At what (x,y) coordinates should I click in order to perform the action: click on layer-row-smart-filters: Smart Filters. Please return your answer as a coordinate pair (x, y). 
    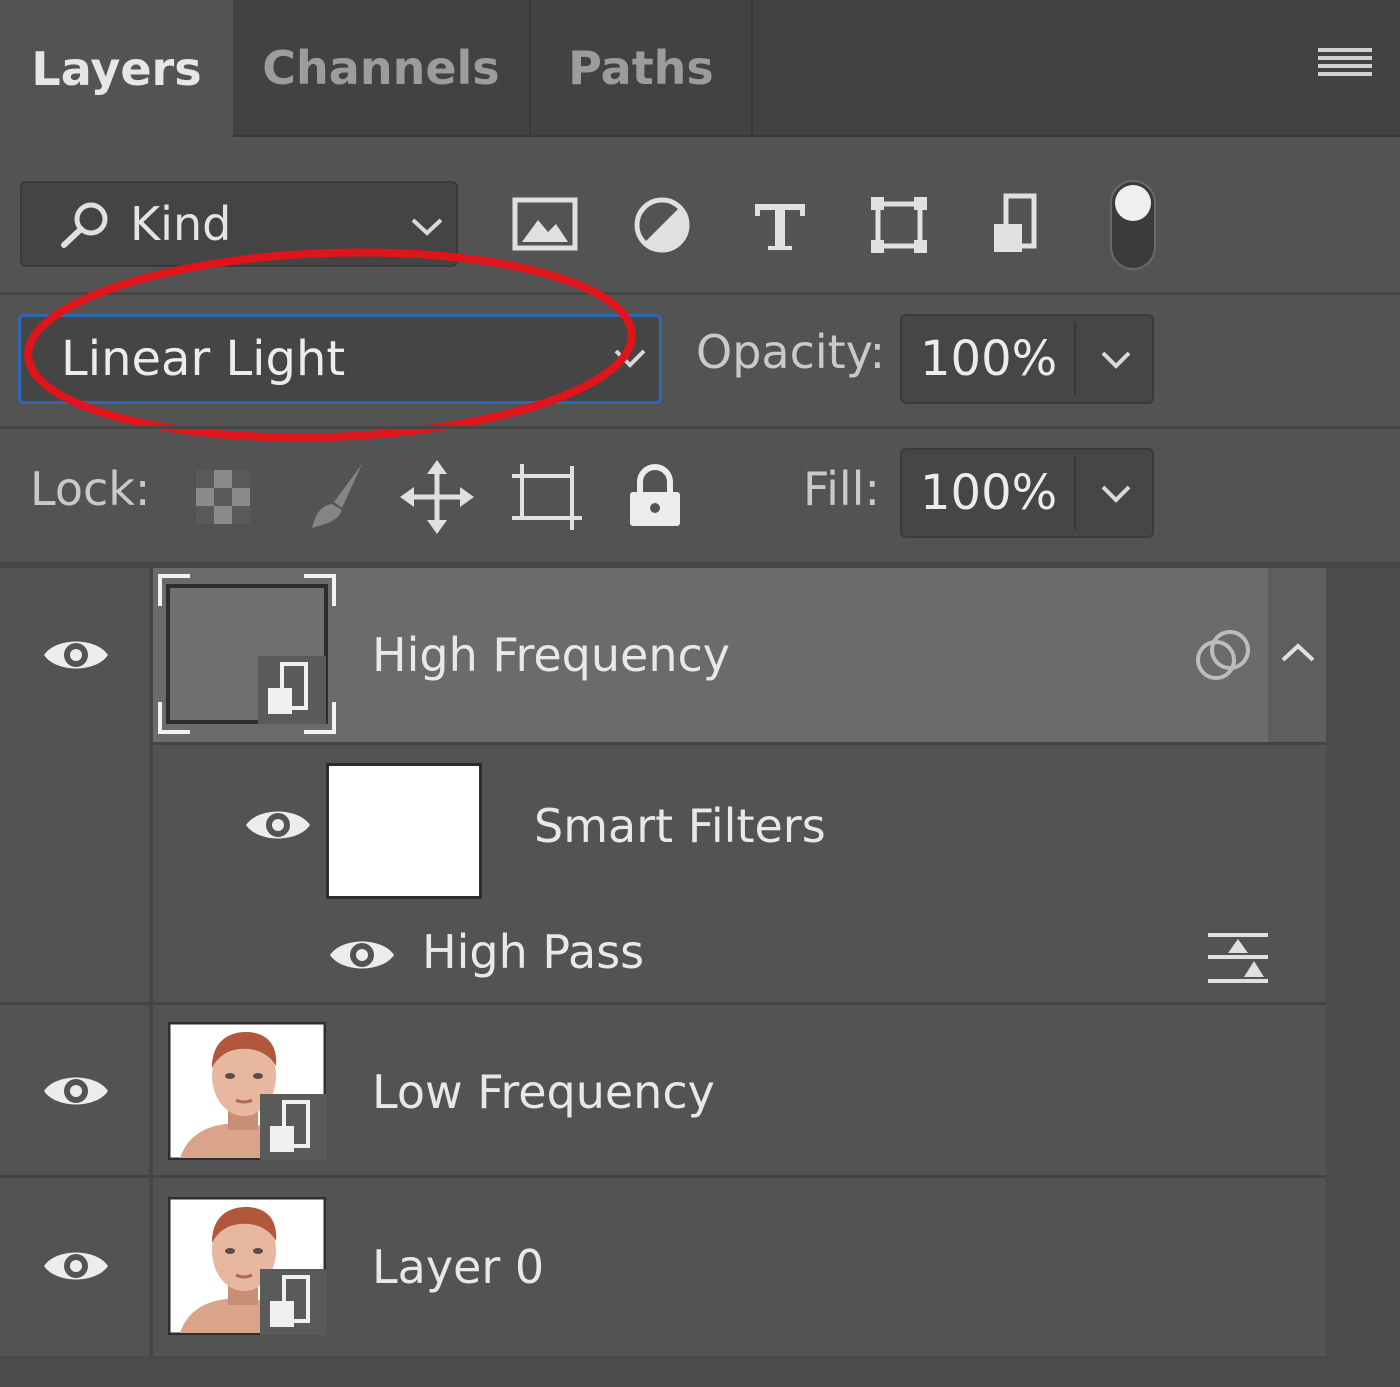
    Looking at the image, I should click on (663, 825).